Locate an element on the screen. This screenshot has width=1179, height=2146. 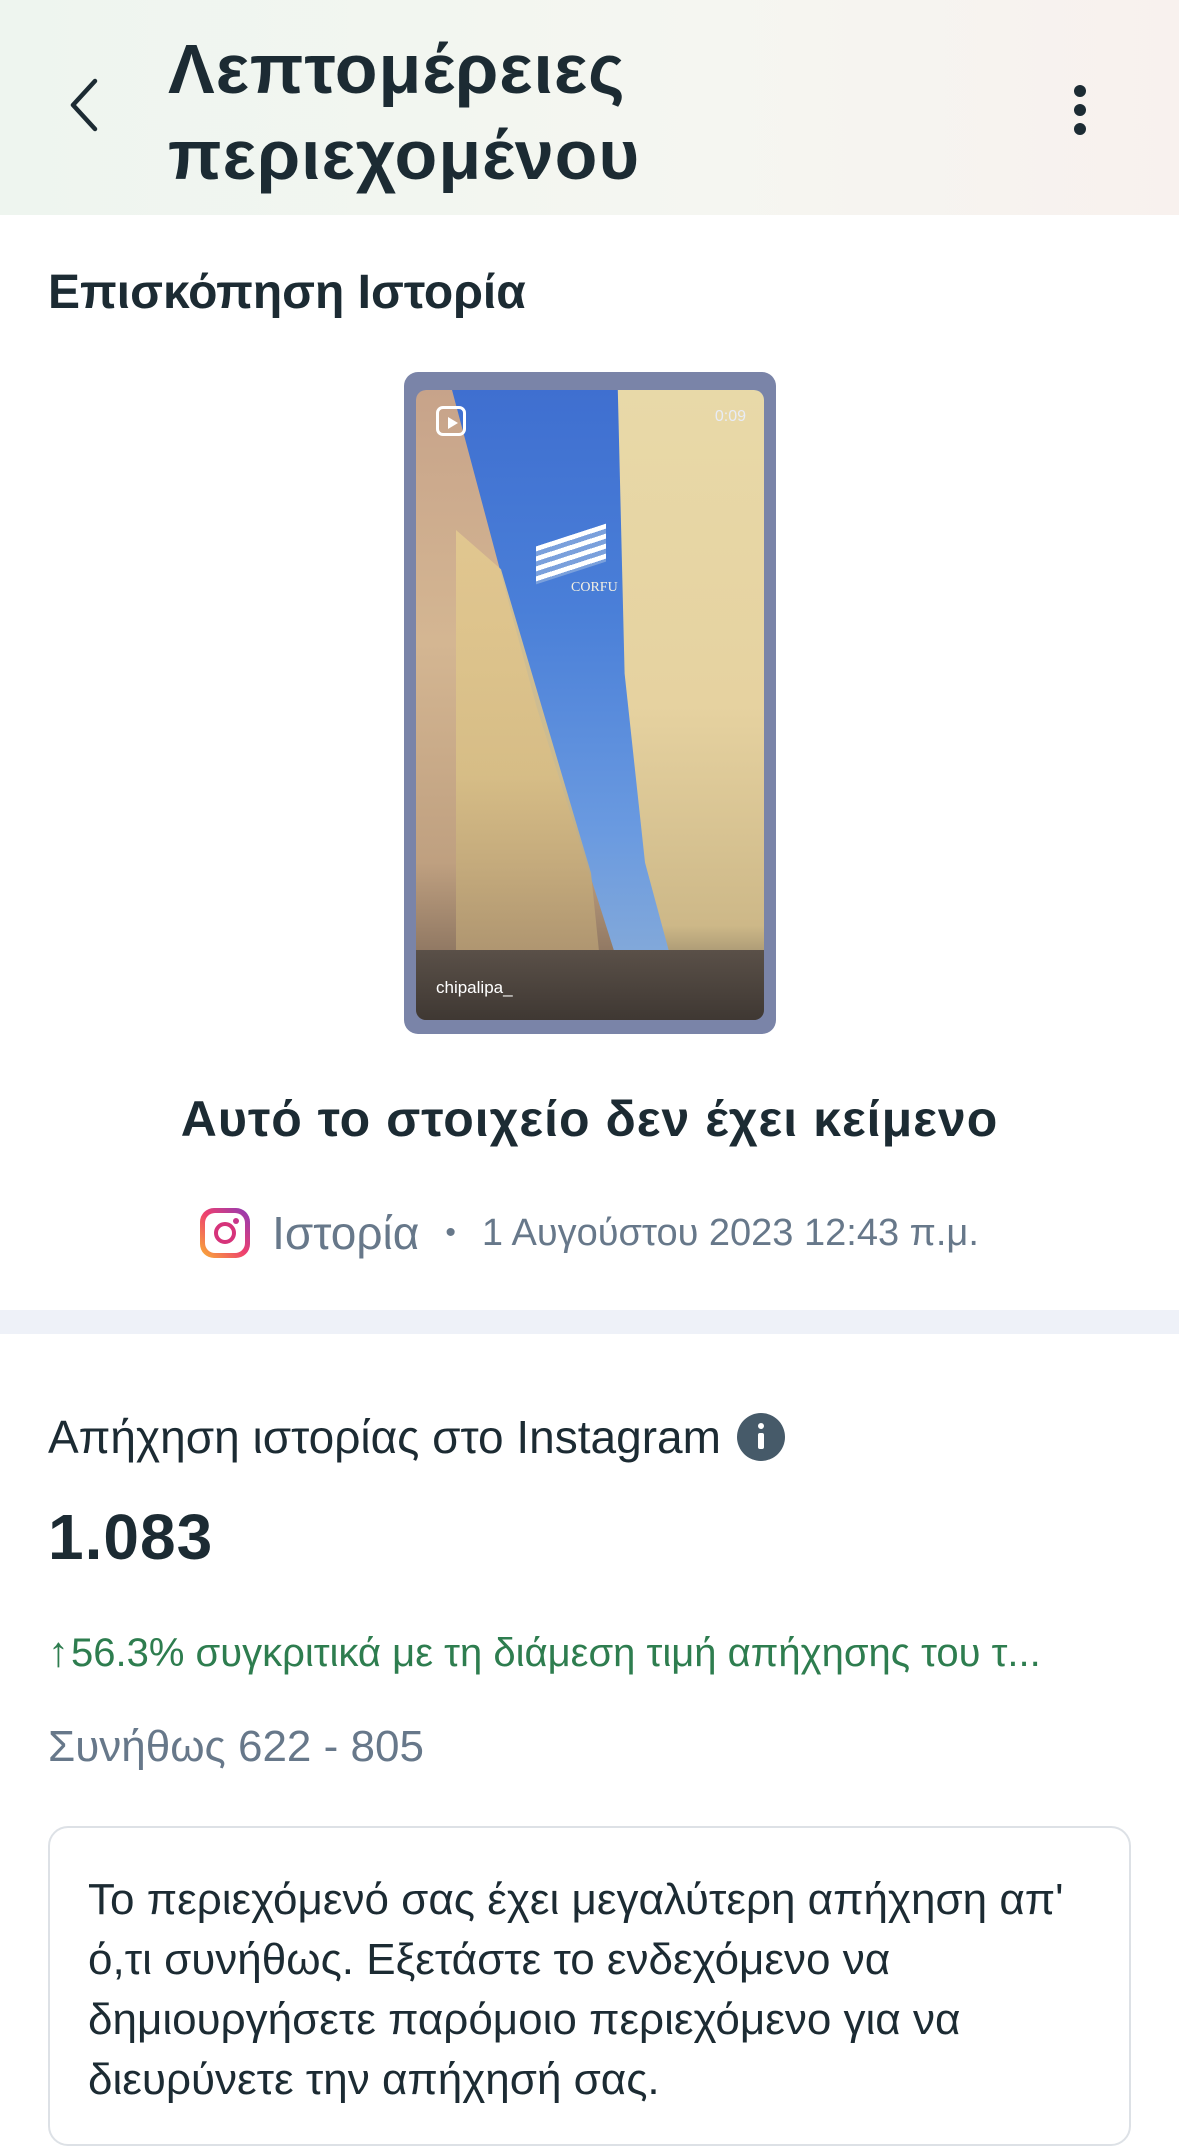
post-type: Ιστορία is located at coordinates (346, 1233).